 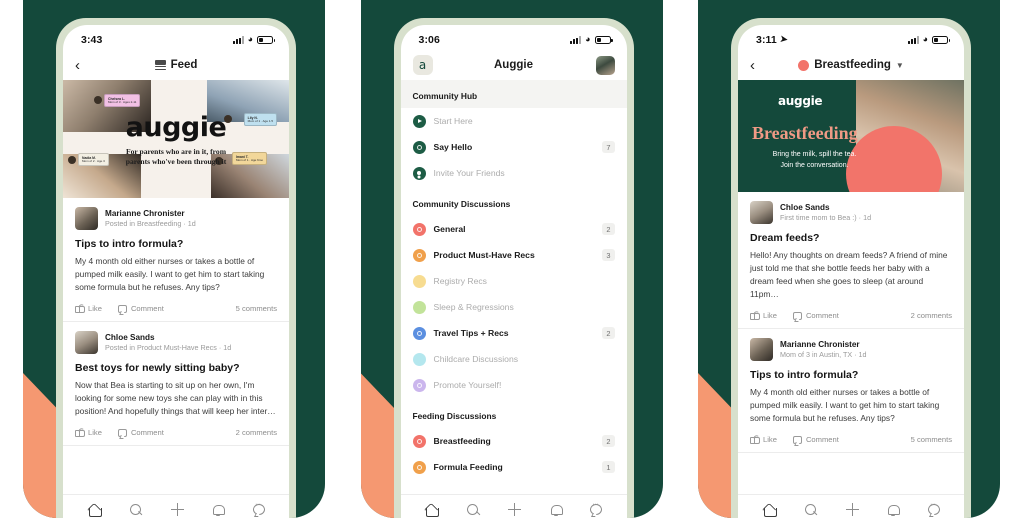 I want to click on hub-item-promote-yourself: Promote Yourself!, so click(x=514, y=385).